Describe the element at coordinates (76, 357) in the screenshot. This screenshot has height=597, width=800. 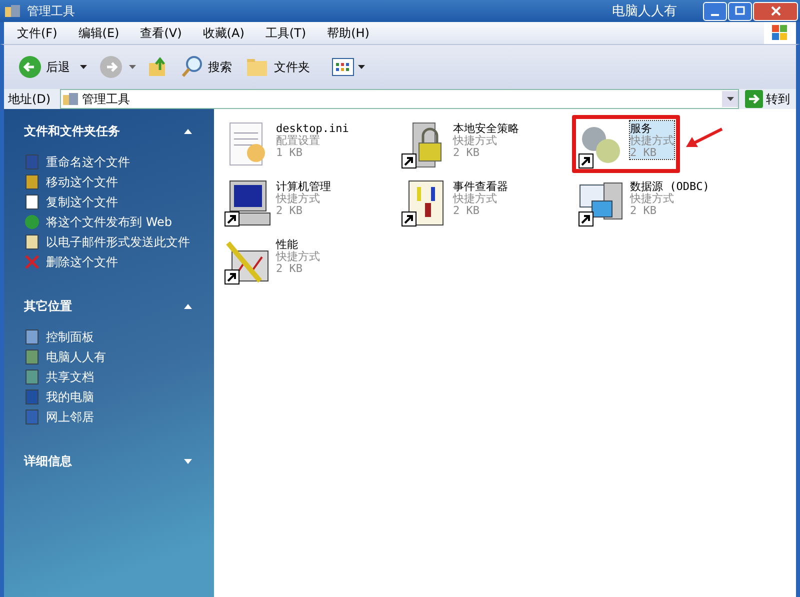
I see `task-link: 电脑人人有` at that location.